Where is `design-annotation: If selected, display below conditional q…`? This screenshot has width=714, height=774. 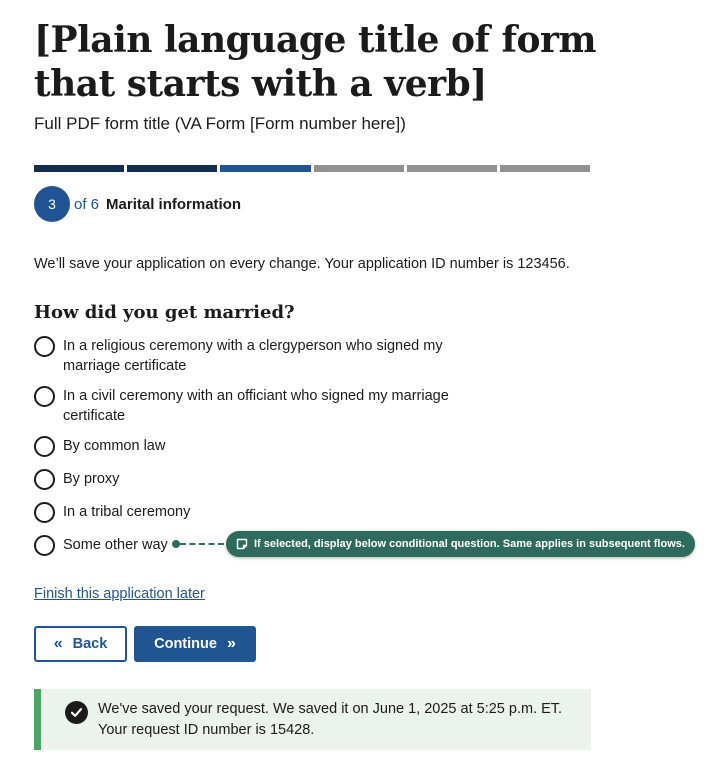 design-annotation: If selected, display below conditional q… is located at coordinates (433, 544).